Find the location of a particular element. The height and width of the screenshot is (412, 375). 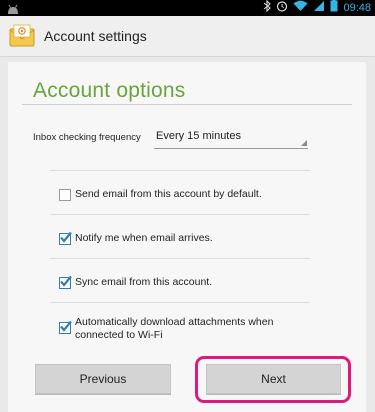

option-label-line1: Automatically download attachments when is located at coordinates (174, 322).